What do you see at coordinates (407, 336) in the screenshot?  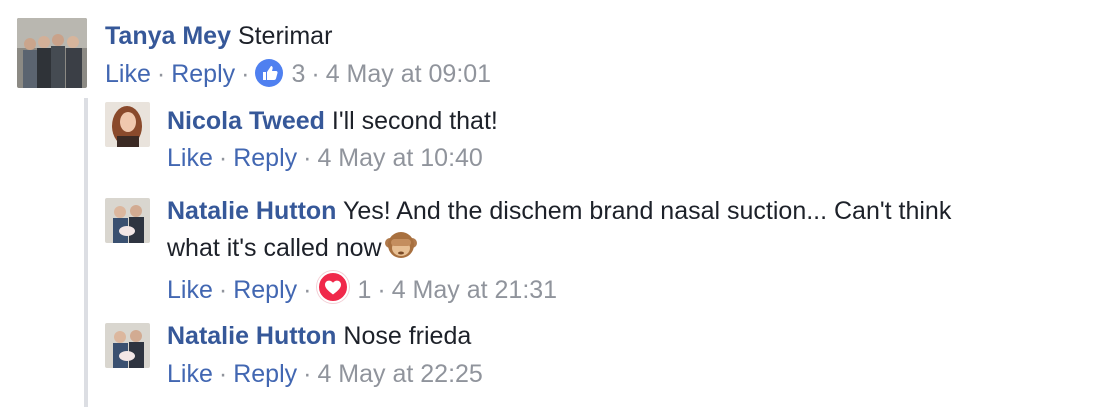 I see `comment-text: Nose frieda` at bounding box center [407, 336].